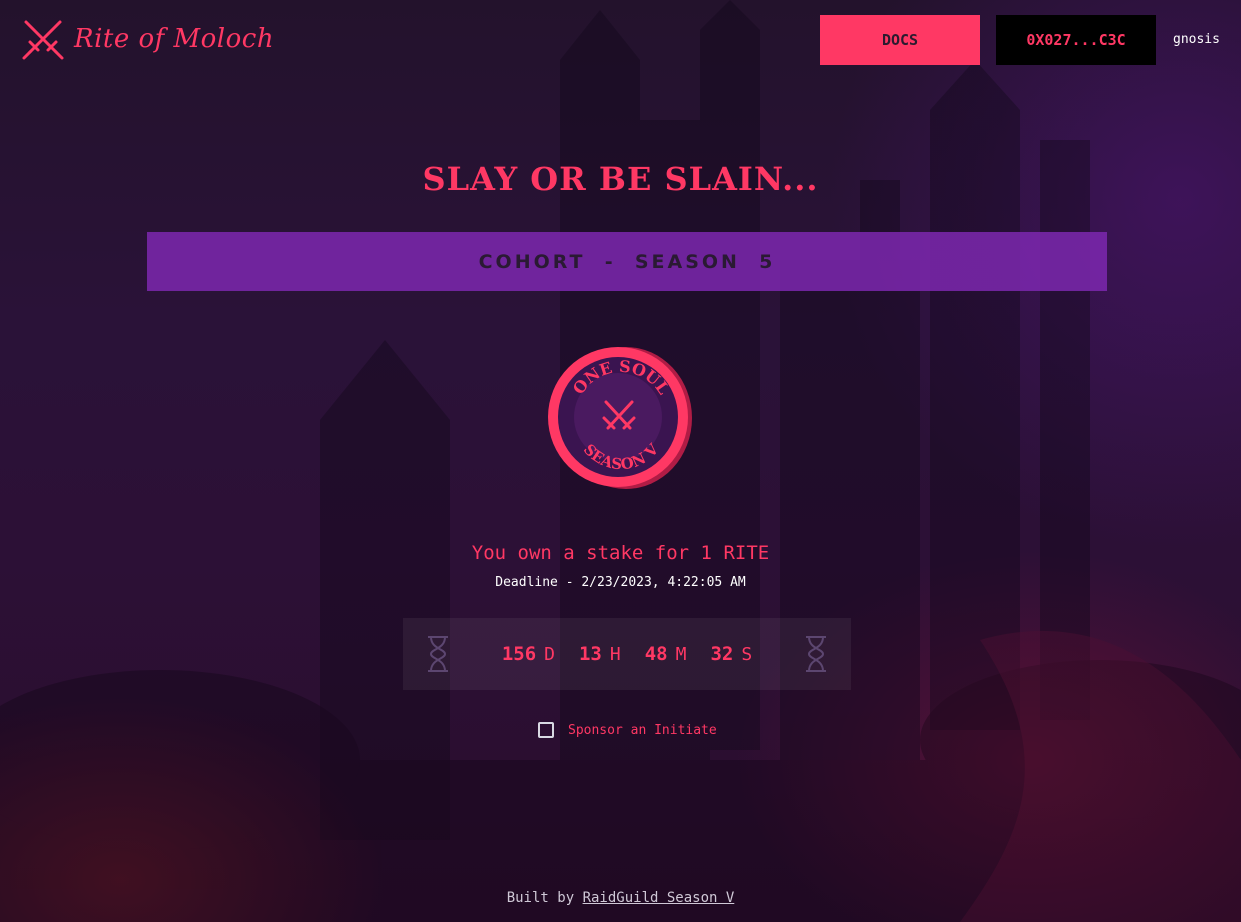 The height and width of the screenshot is (922, 1241). Describe the element at coordinates (659, 898) in the screenshot. I see `raidguild-link: RaidGuild Season V` at that location.